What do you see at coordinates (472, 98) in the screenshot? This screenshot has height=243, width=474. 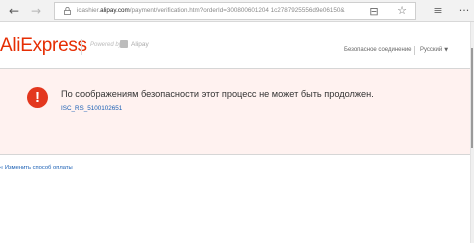 I see `scrollbar-thumb` at bounding box center [472, 98].